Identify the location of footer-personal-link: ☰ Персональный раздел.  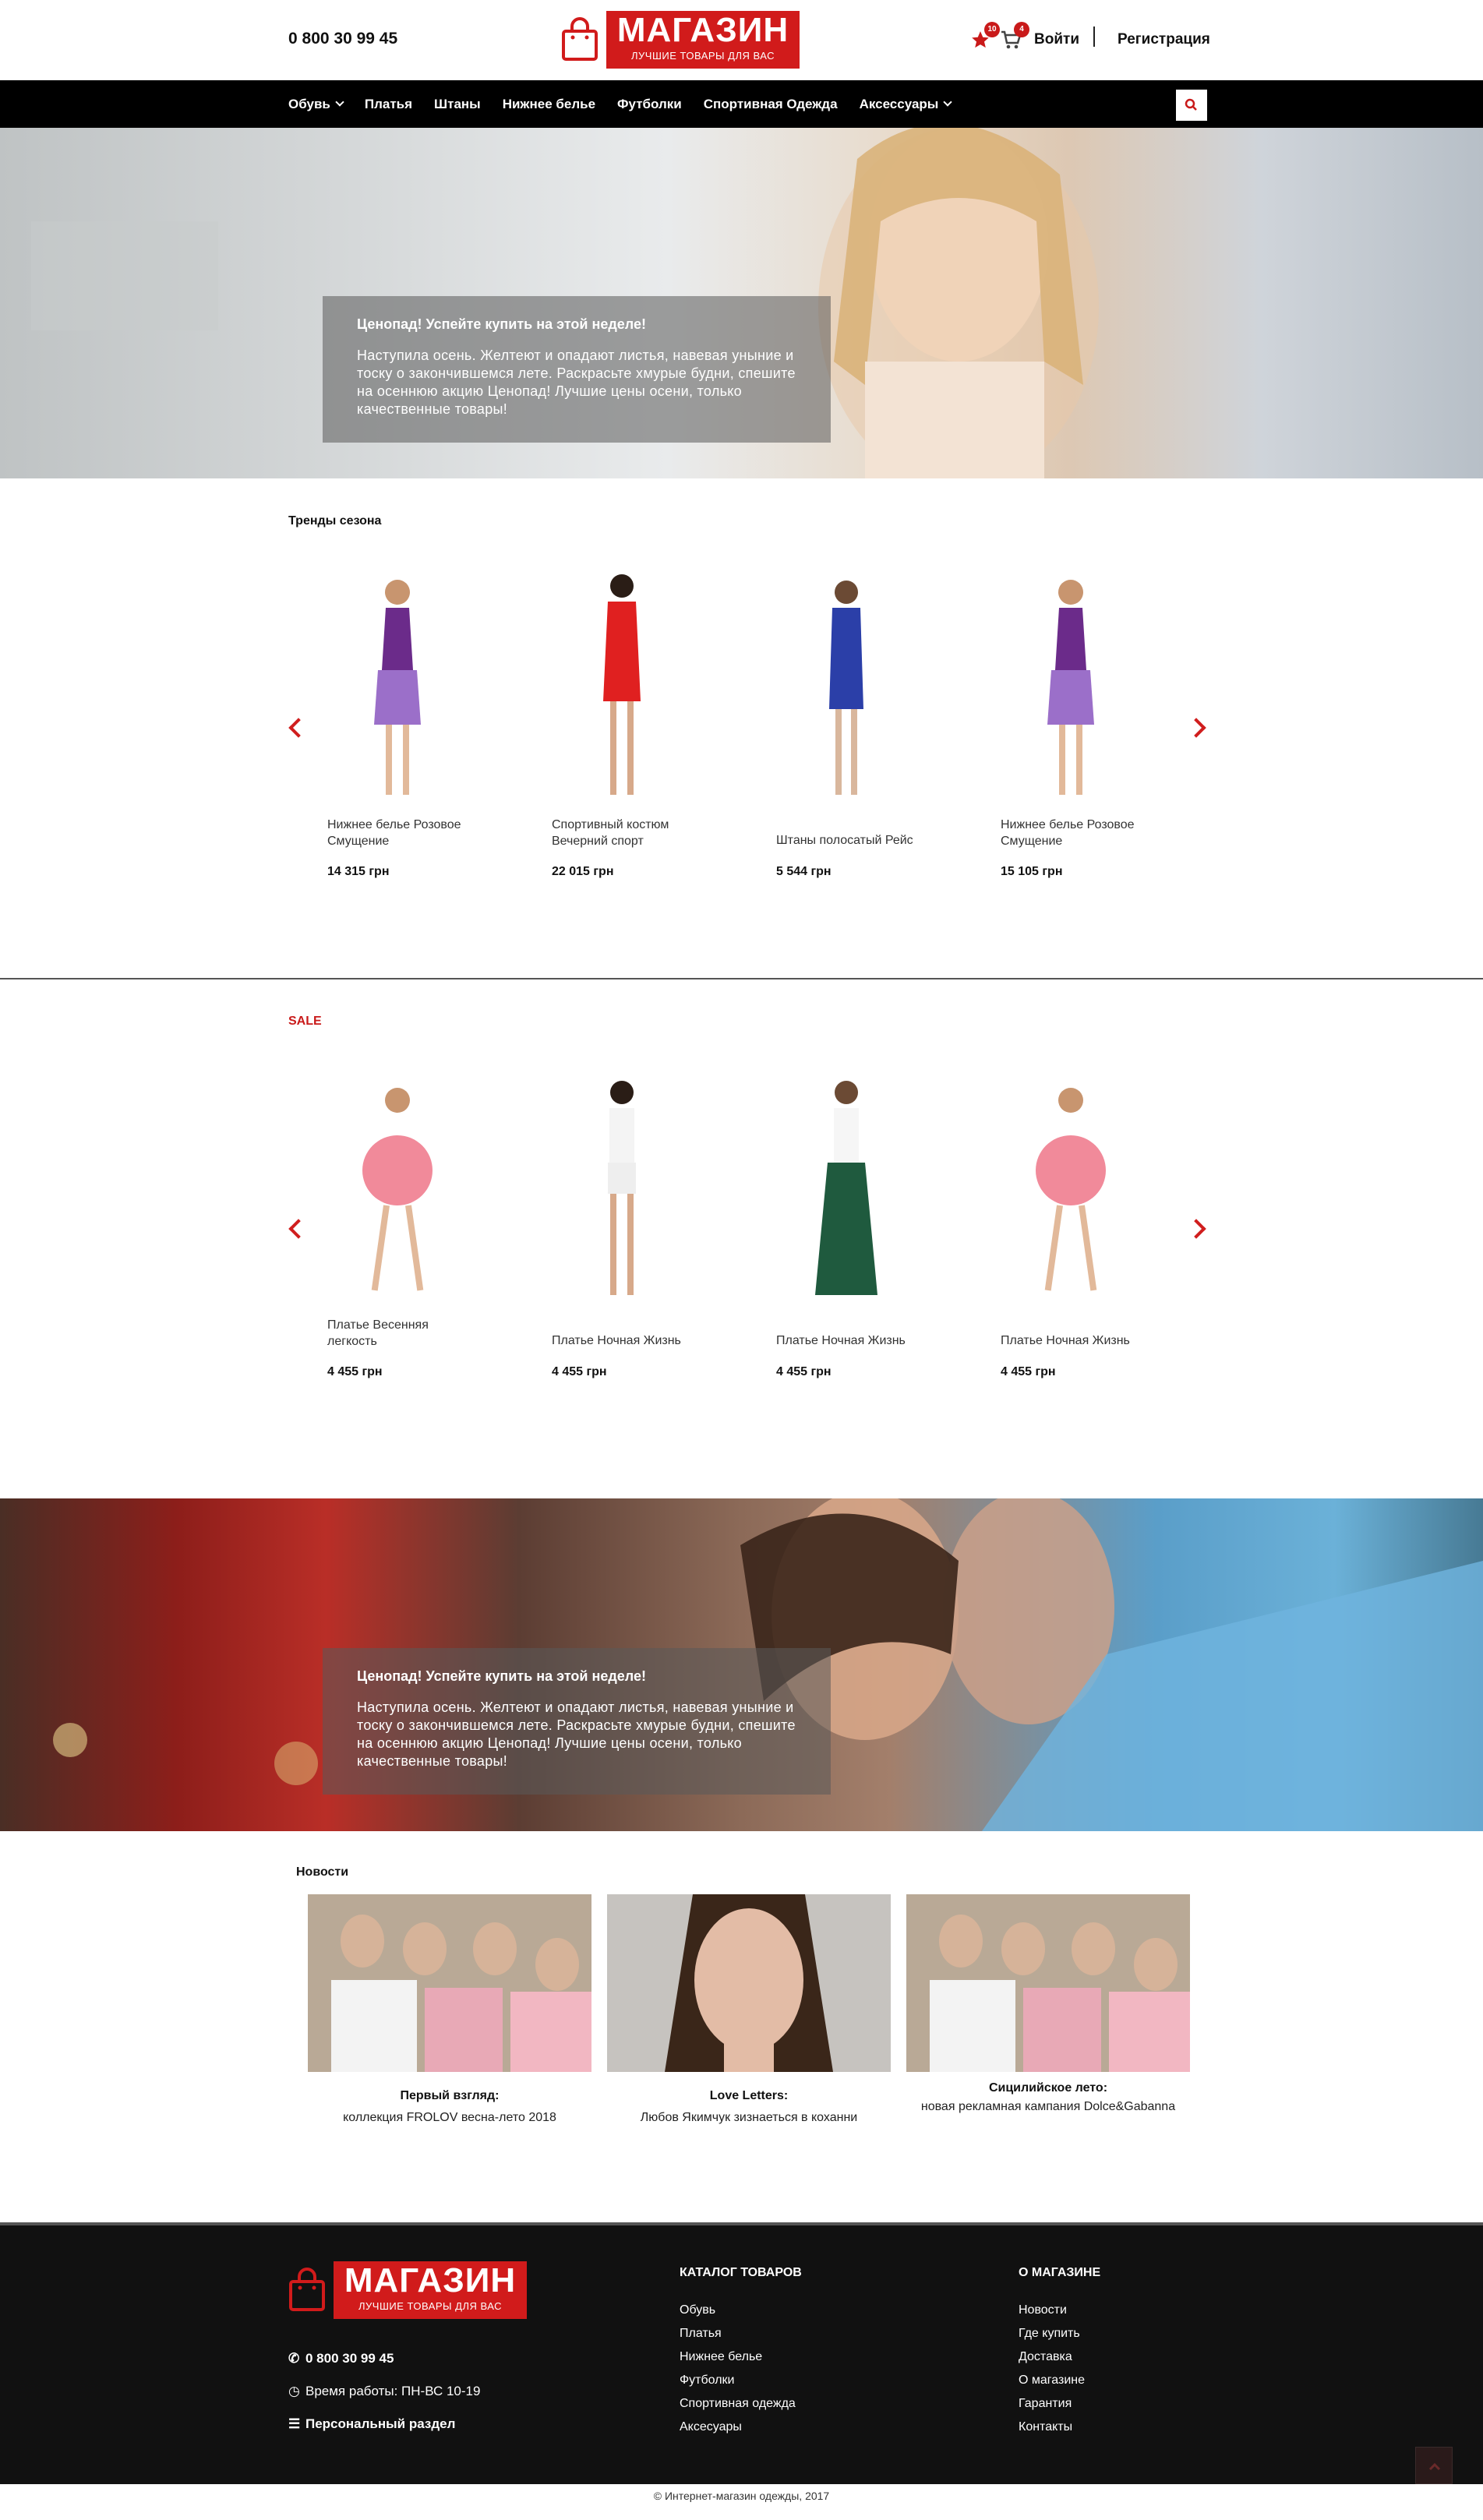
(371, 2424).